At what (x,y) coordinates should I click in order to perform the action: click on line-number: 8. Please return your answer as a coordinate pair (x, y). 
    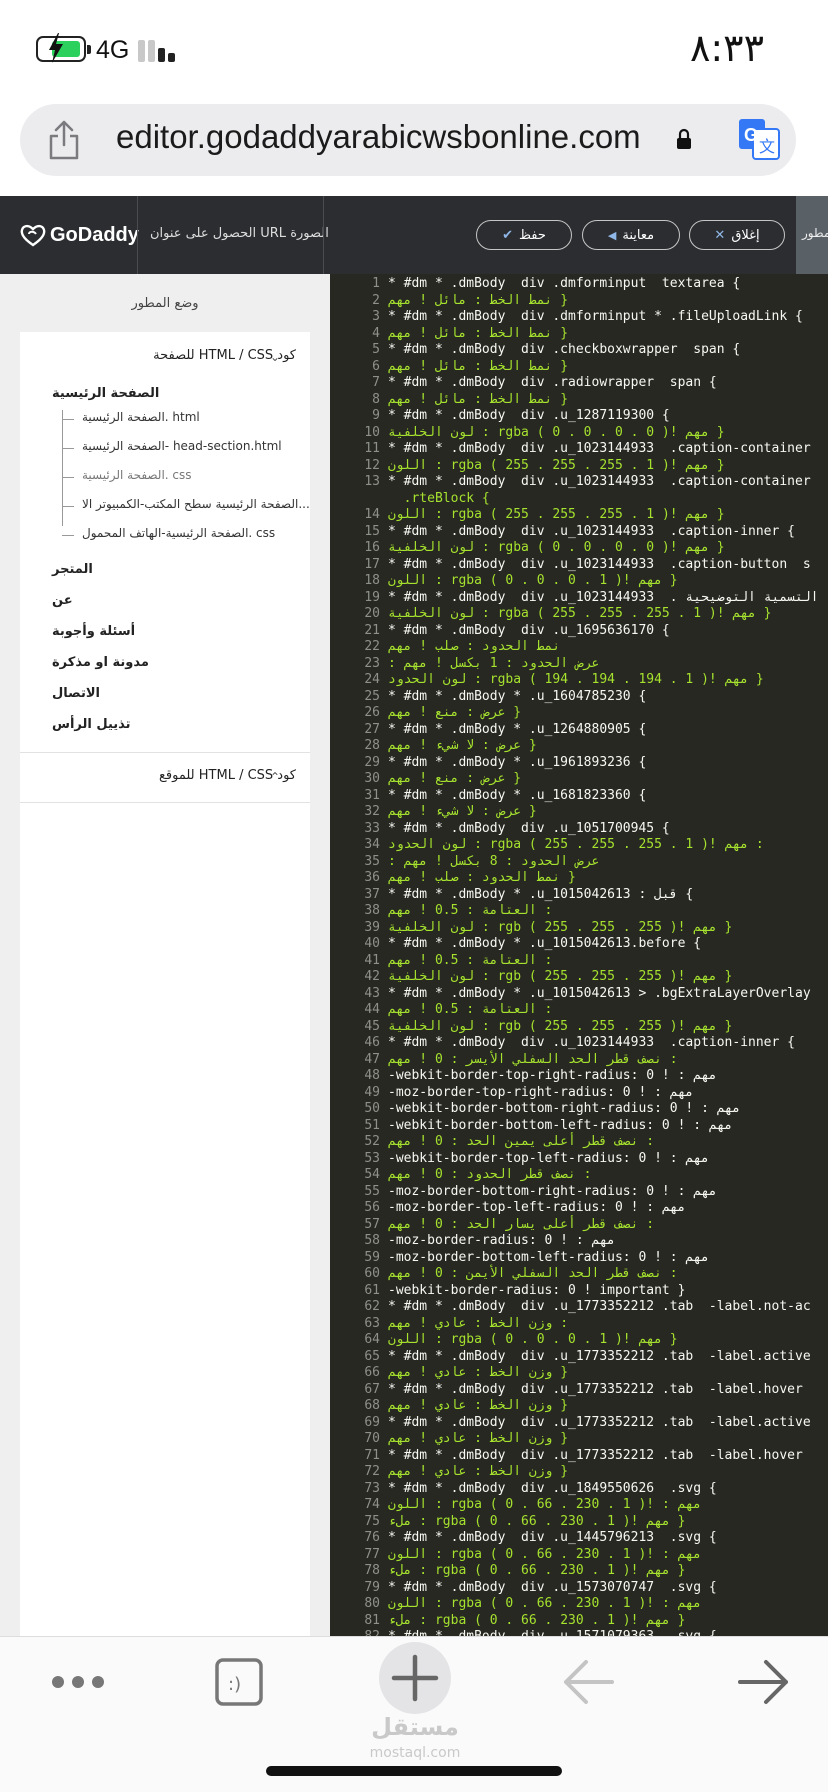
    Looking at the image, I should click on (376, 399).